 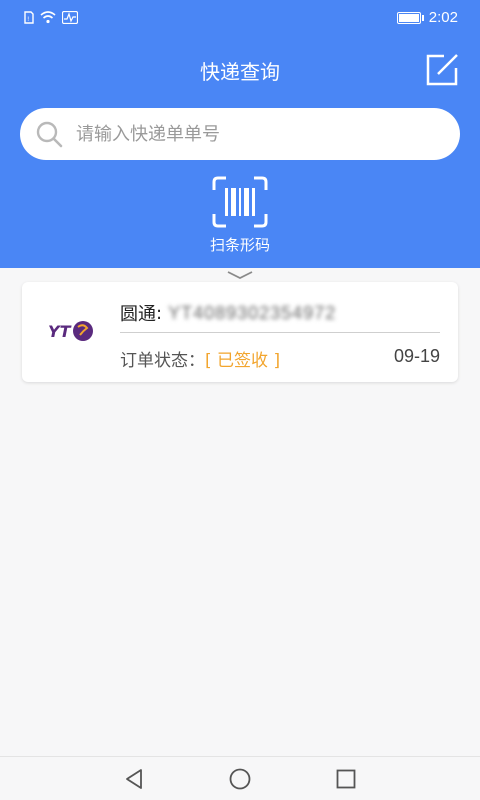 I want to click on nav-home-icon, so click(x=240, y=779).